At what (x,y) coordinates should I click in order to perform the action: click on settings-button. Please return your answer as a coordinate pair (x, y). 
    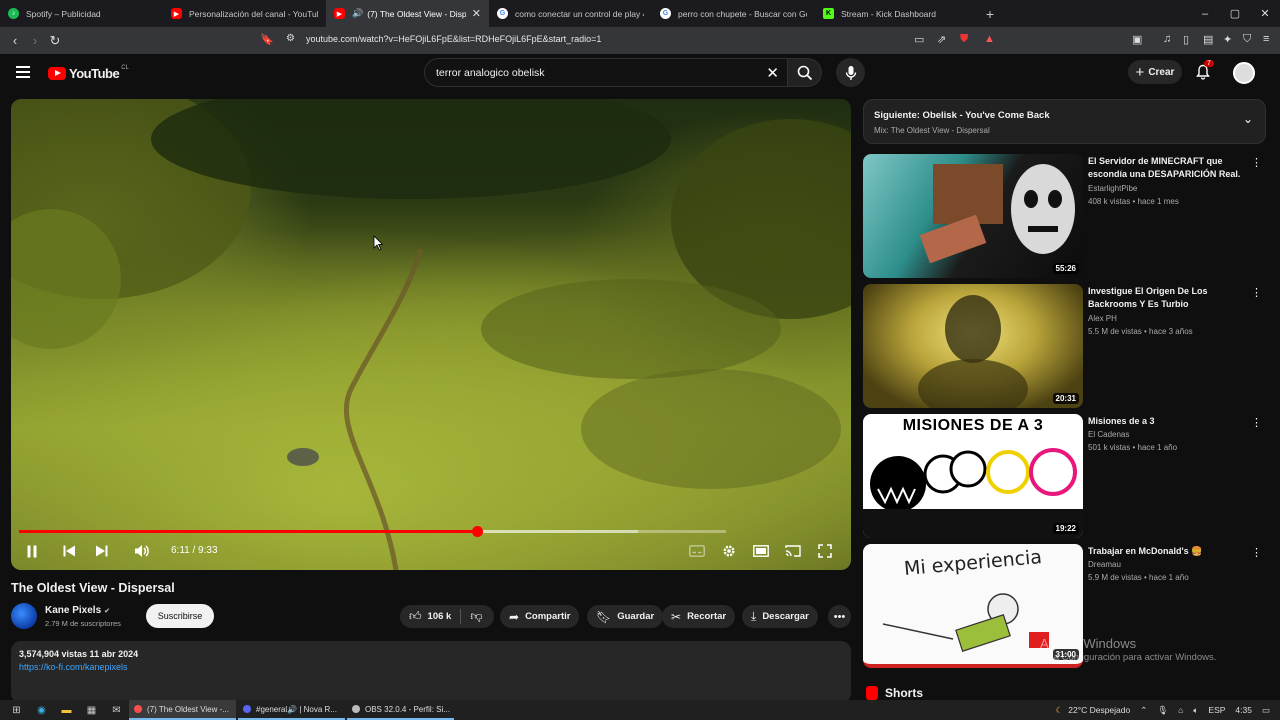
    Looking at the image, I should click on (729, 551).